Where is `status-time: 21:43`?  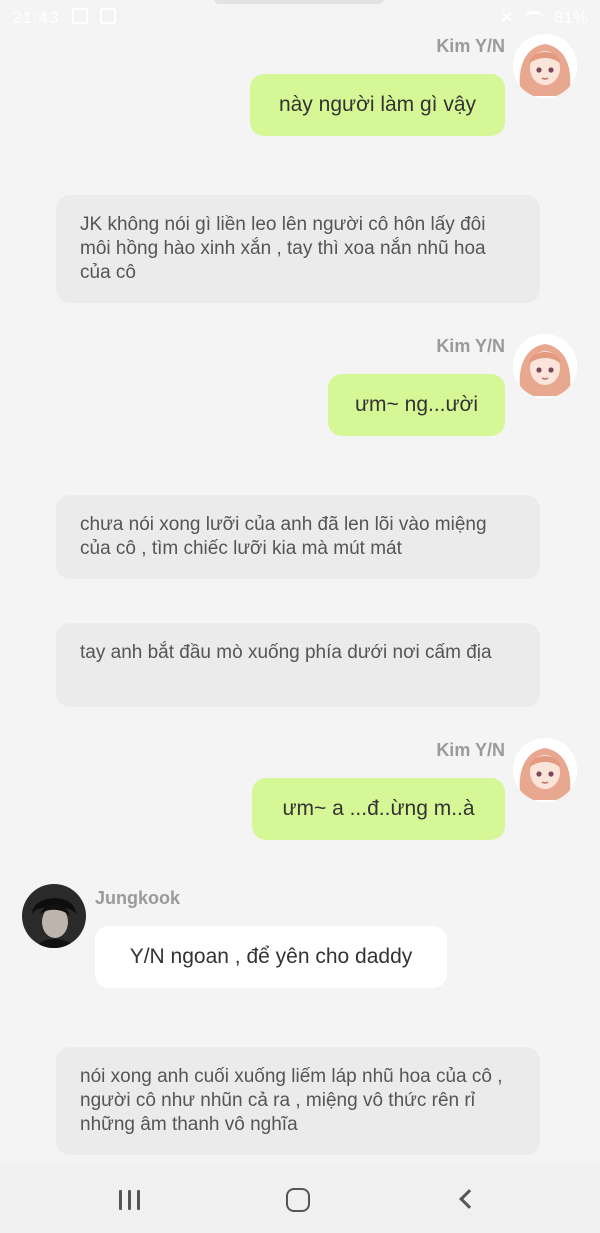 status-time: 21:43 is located at coordinates (36, 17).